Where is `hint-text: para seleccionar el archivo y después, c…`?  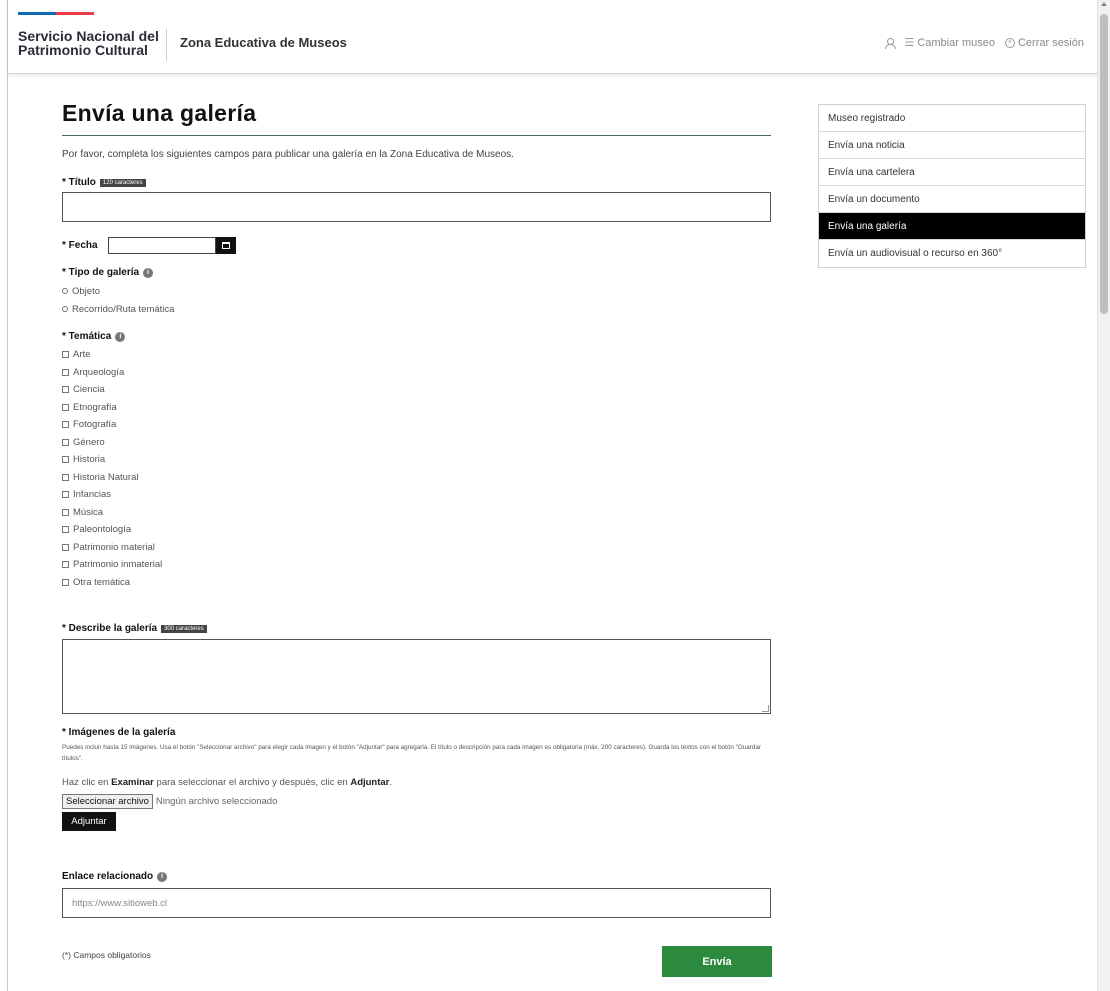 hint-text: para seleccionar el archivo y después, c… is located at coordinates (252, 782).